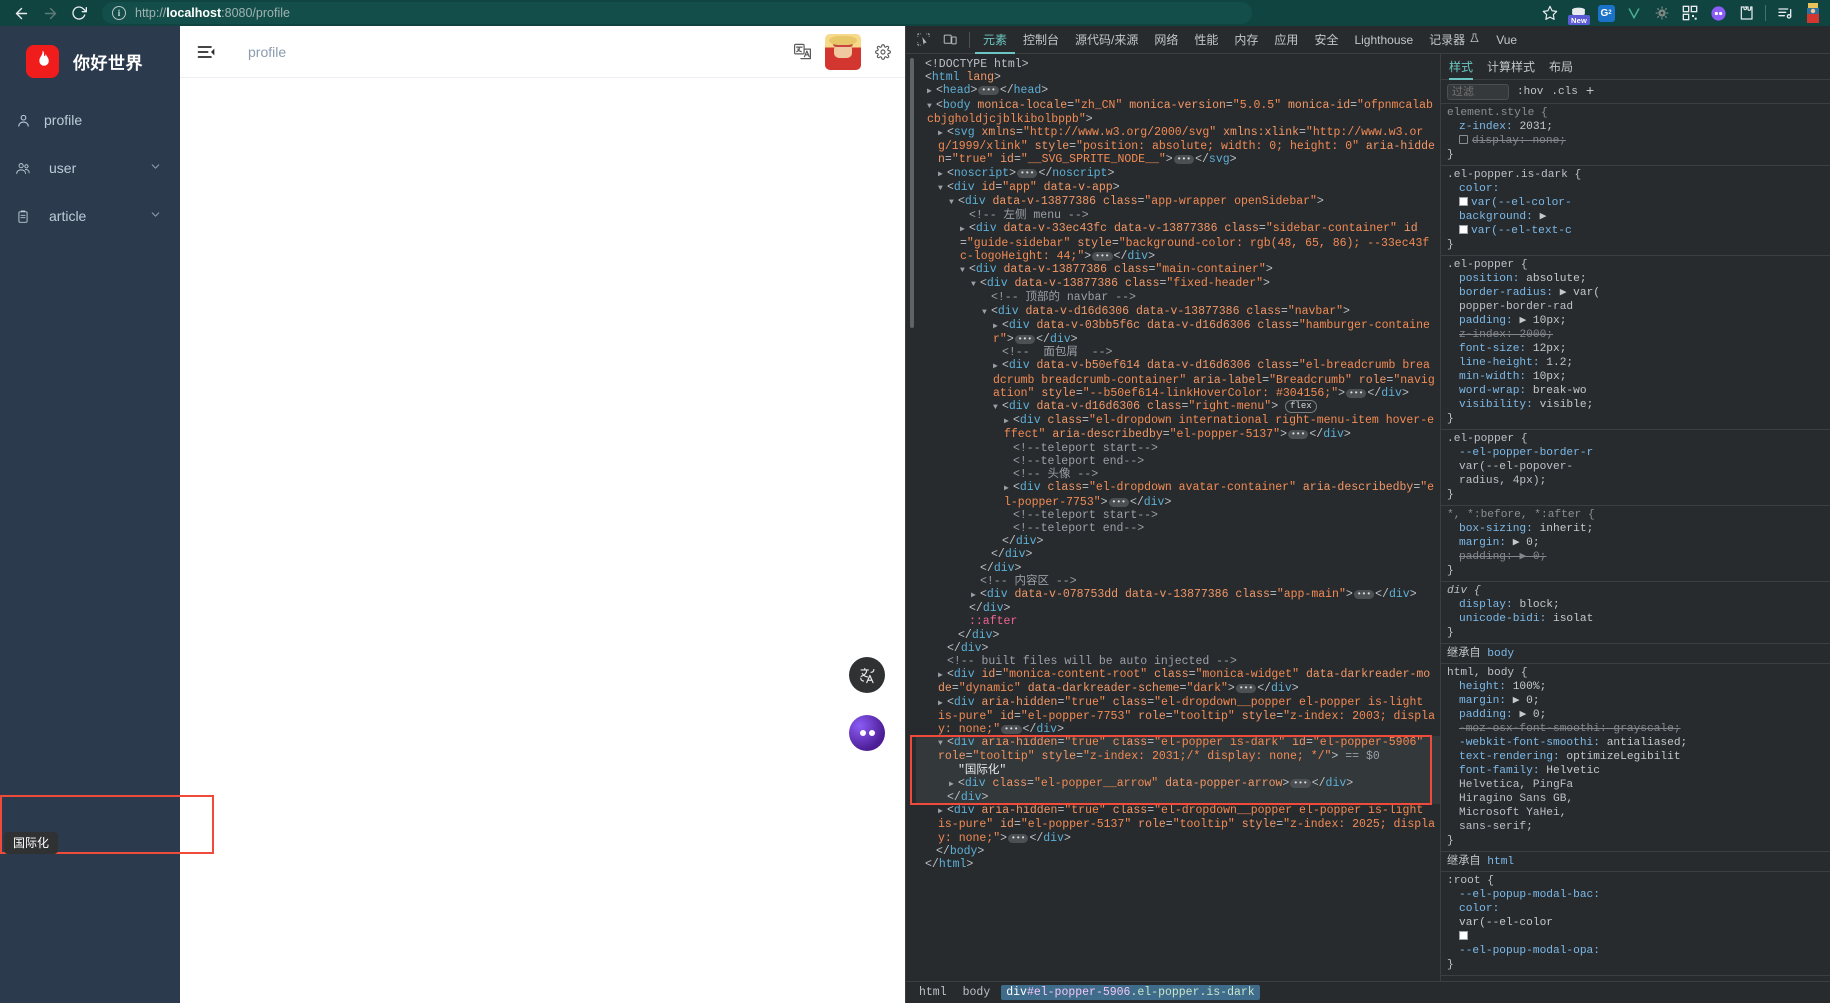 This screenshot has height=1003, width=1830. What do you see at coordinates (867, 675) in the screenshot?
I see `translate-fab` at bounding box center [867, 675].